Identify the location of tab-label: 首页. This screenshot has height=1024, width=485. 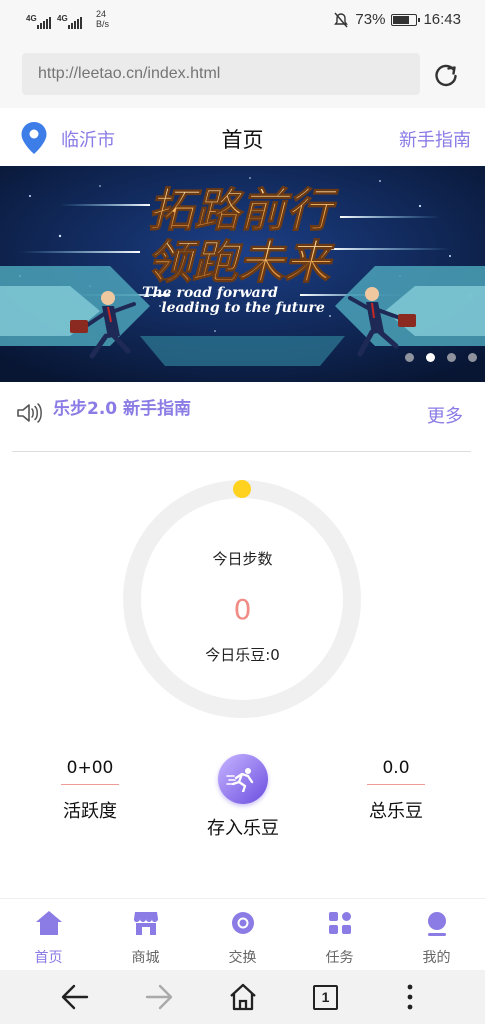
(48, 958).